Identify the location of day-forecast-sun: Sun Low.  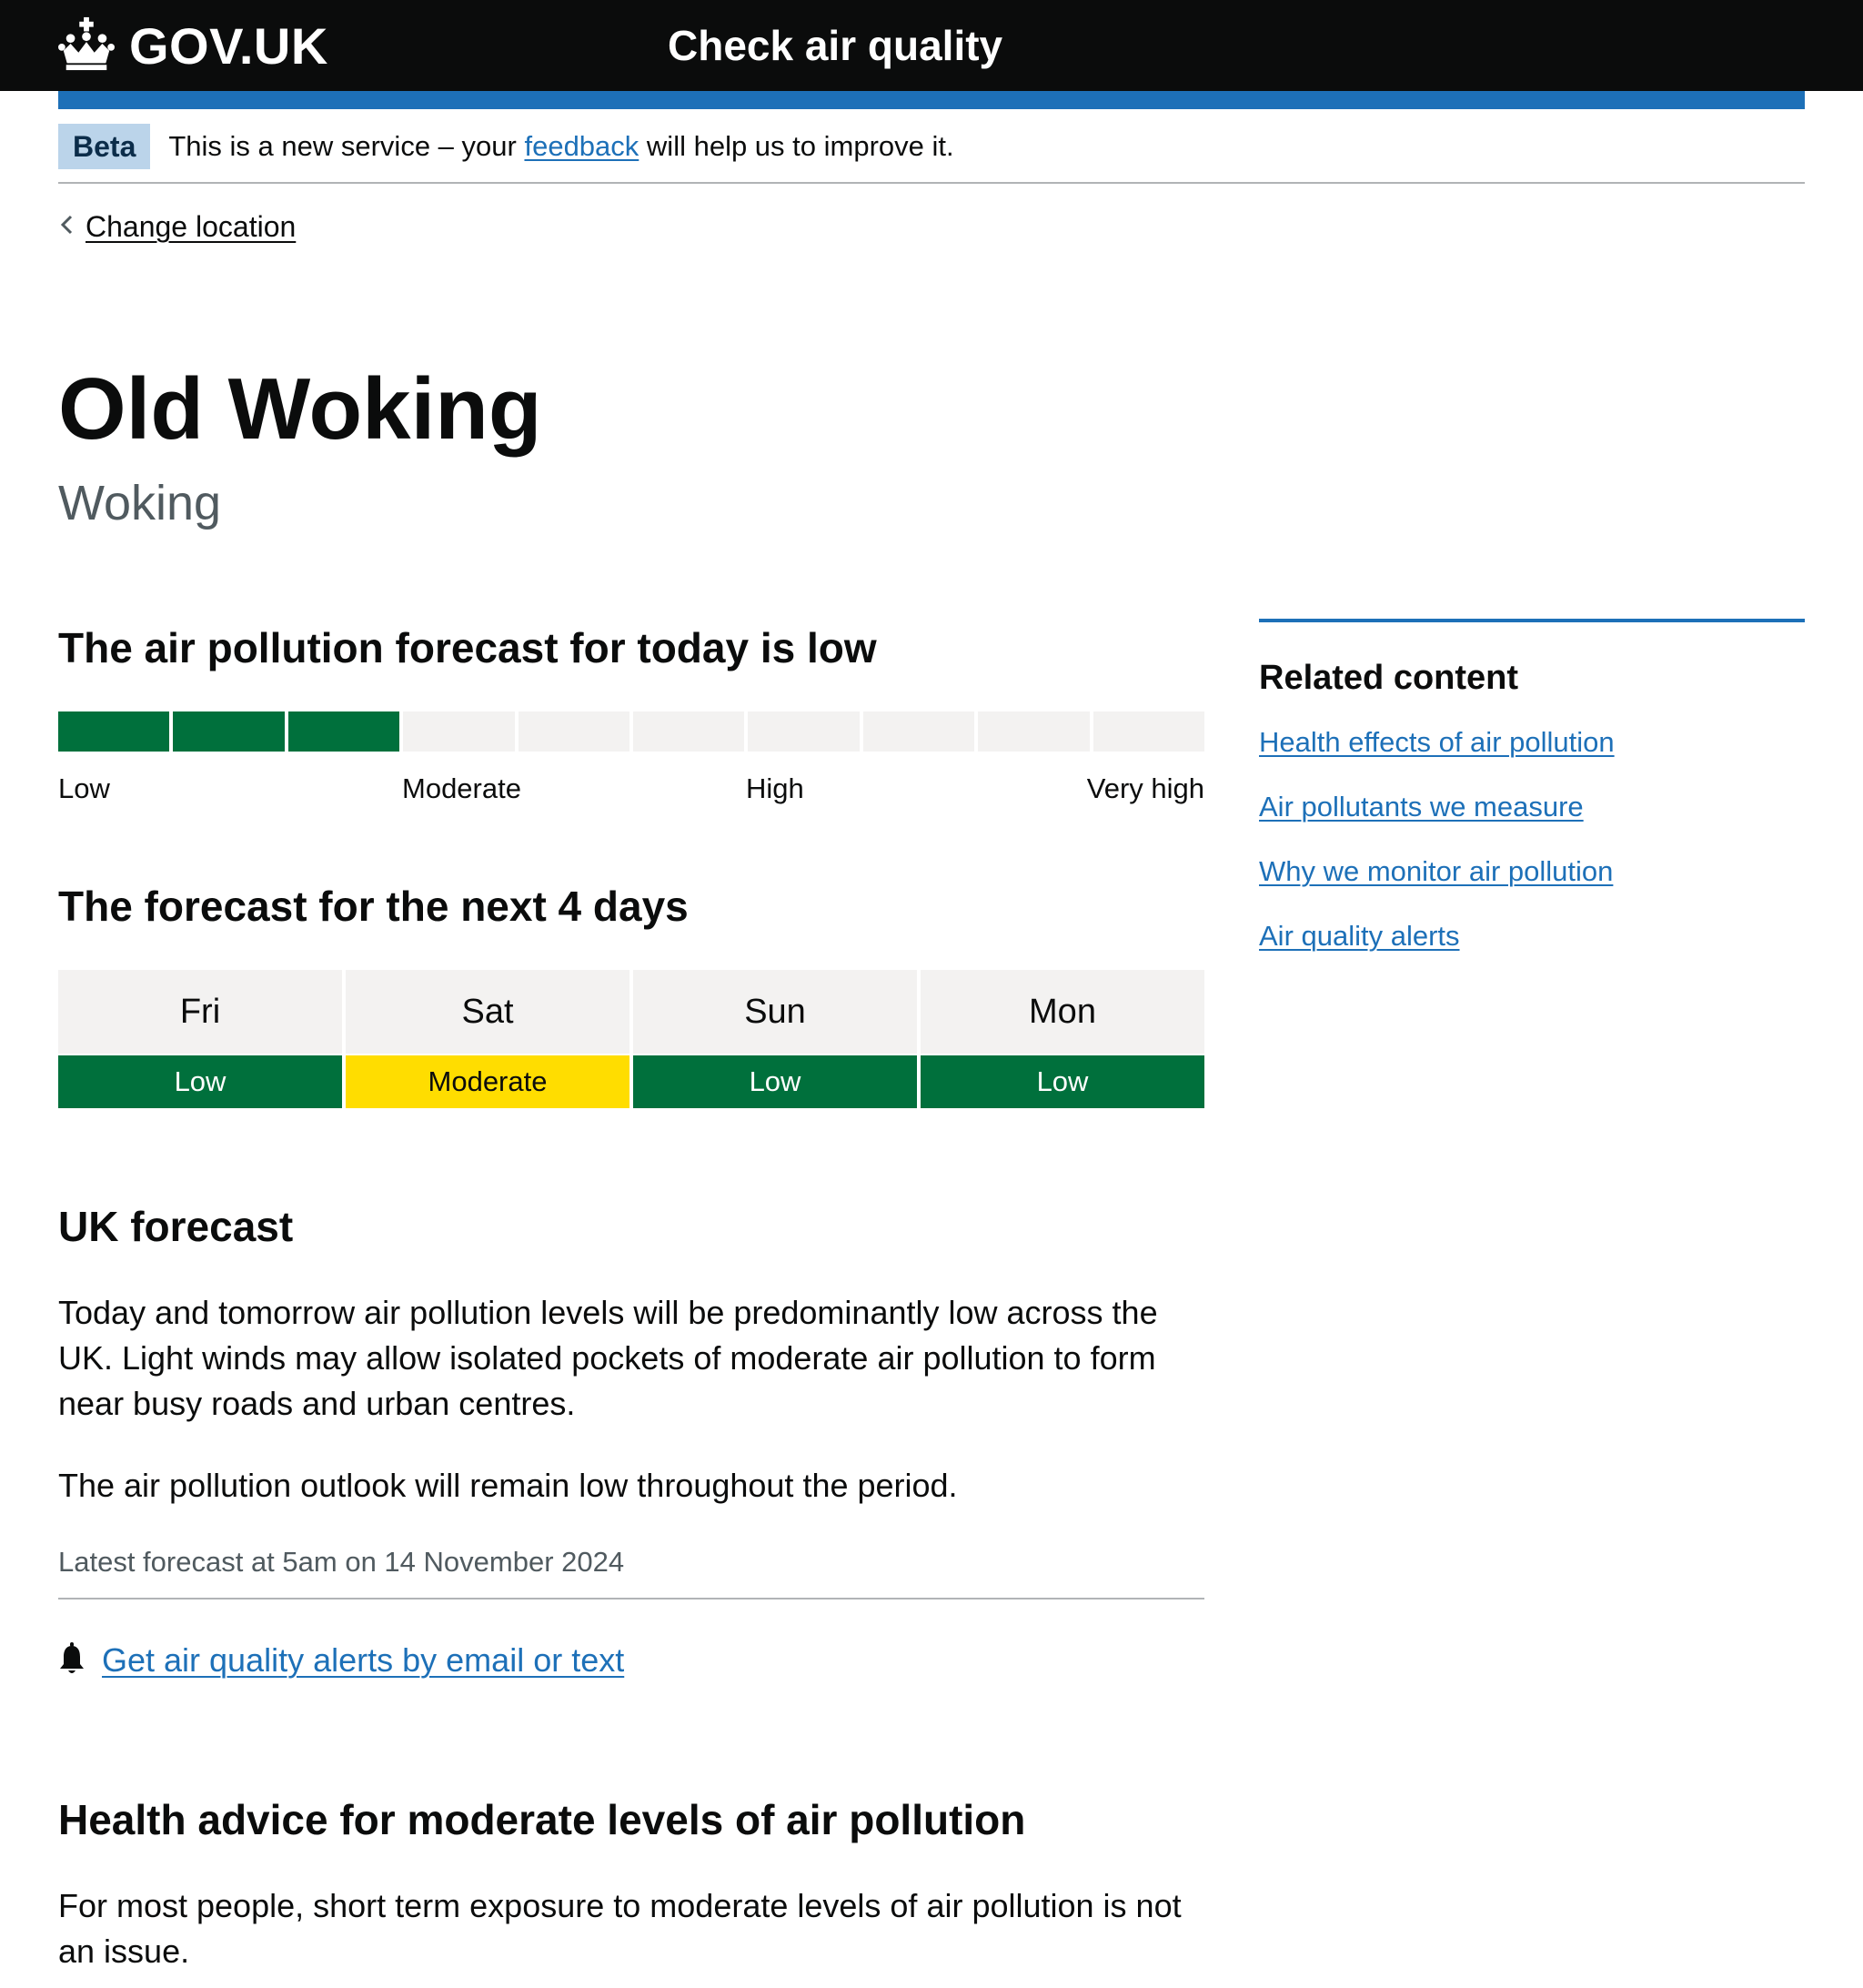
(775, 1039).